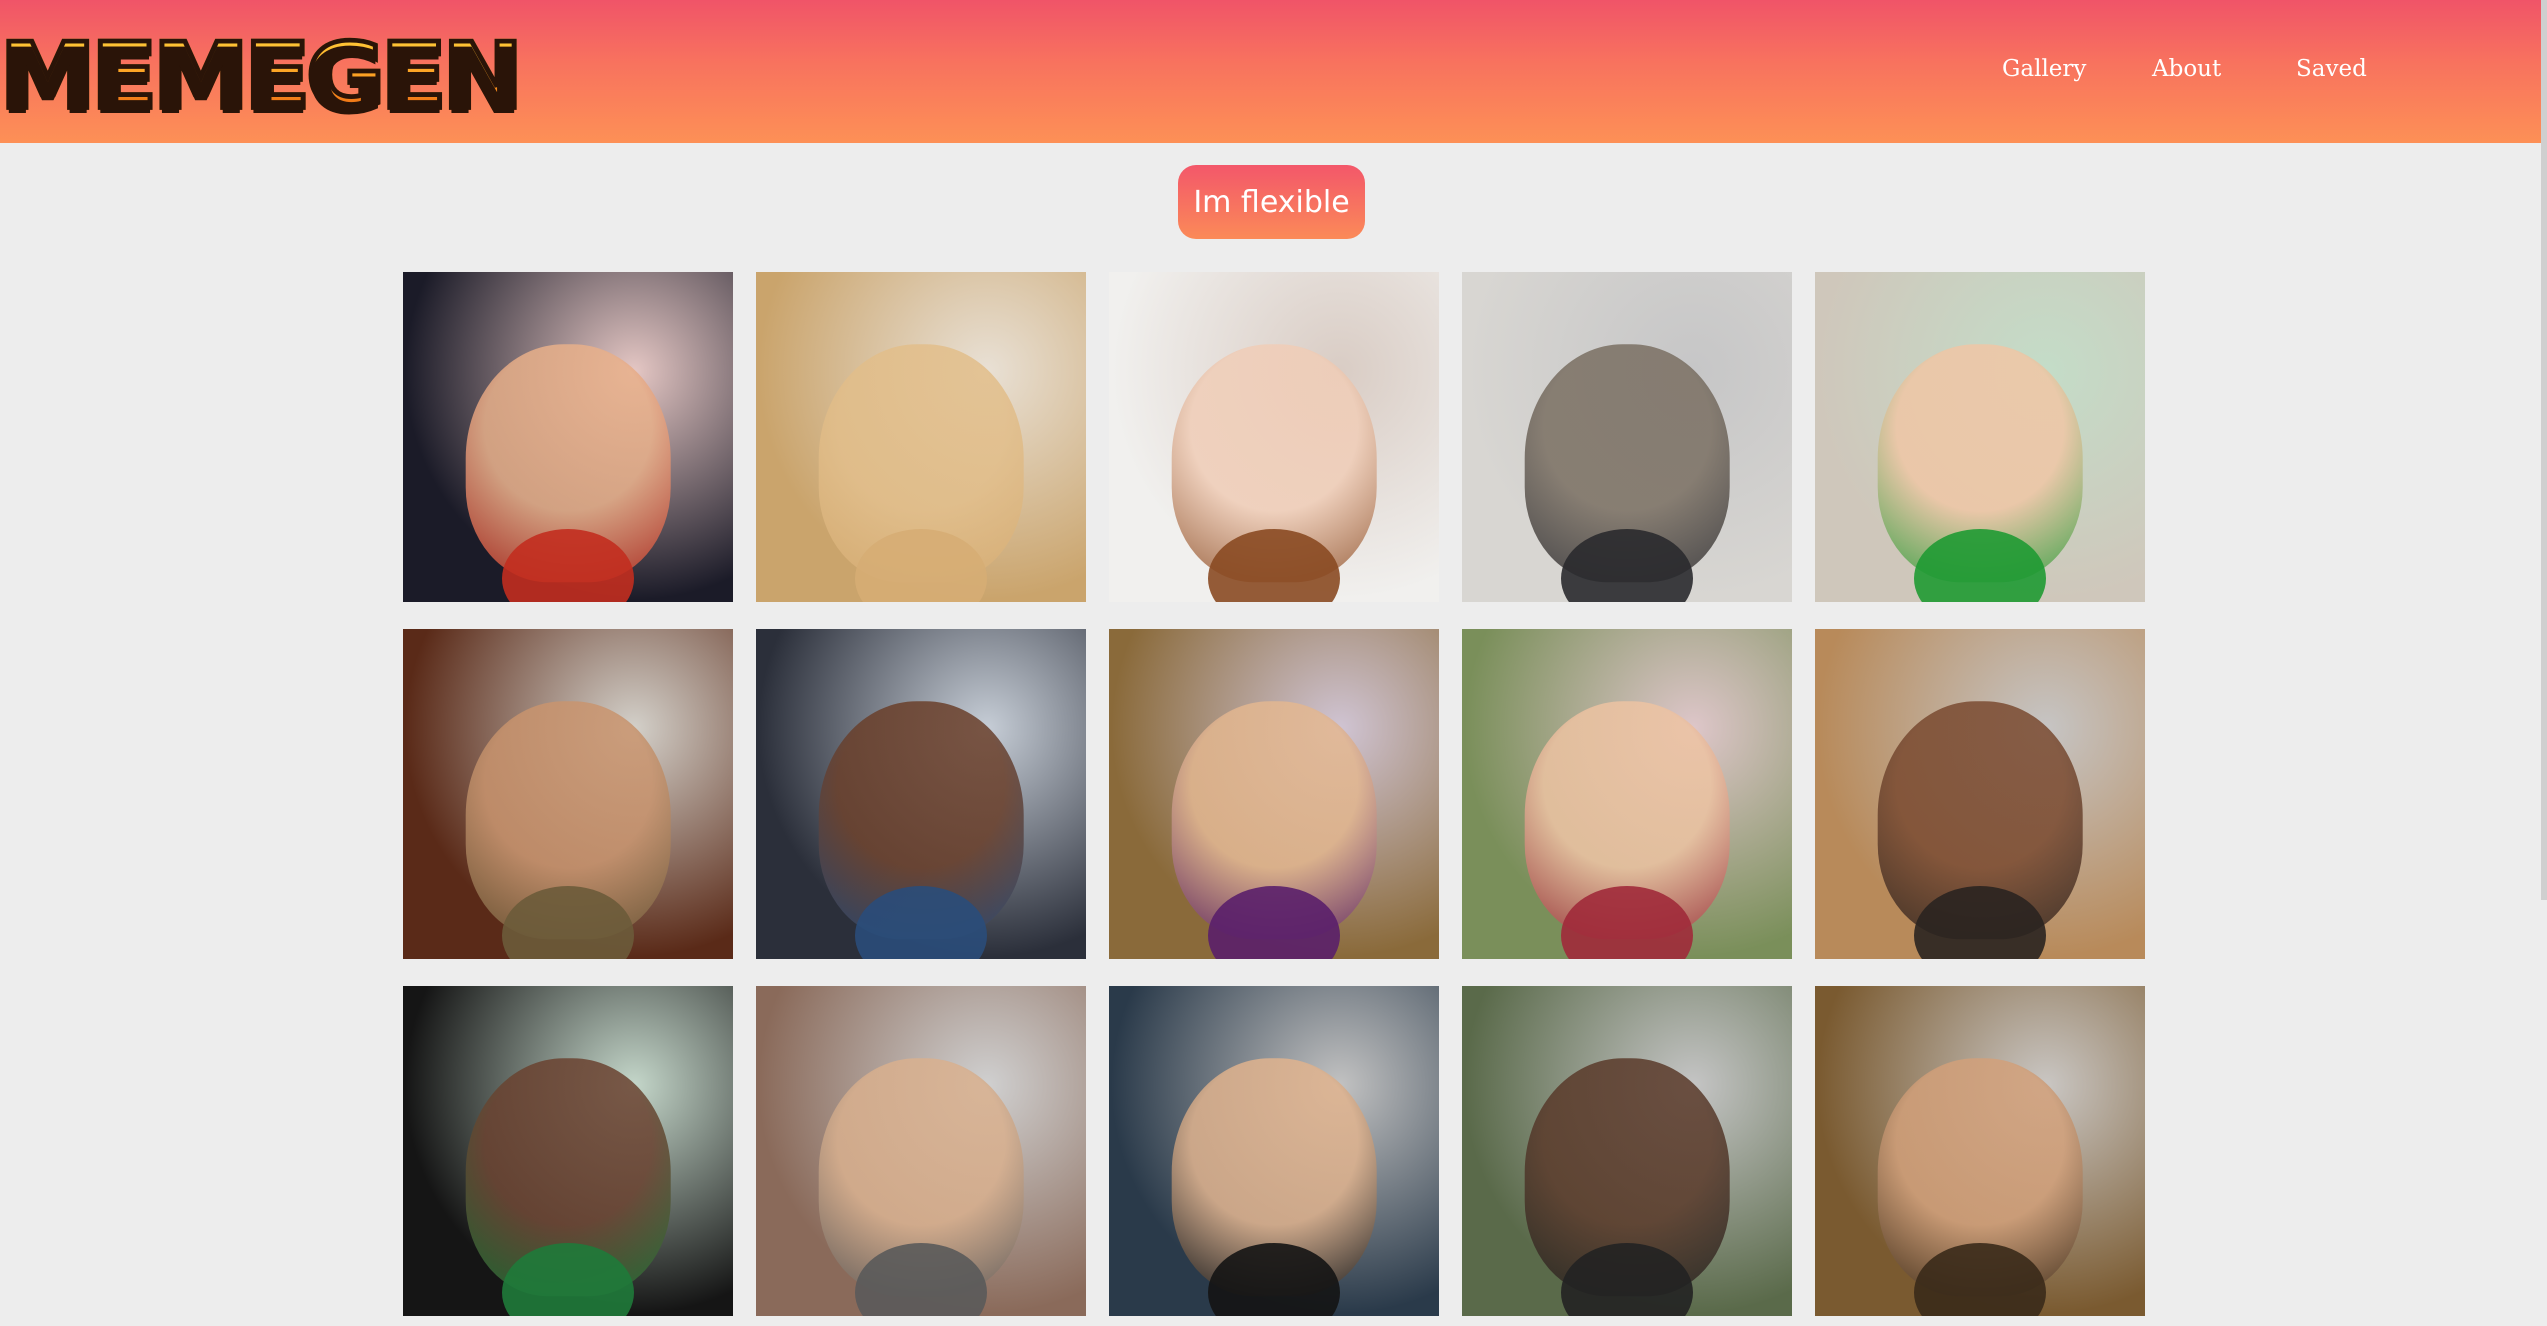 The height and width of the screenshot is (1326, 2547). I want to click on meme-image-surprised-baby, so click(921, 794).